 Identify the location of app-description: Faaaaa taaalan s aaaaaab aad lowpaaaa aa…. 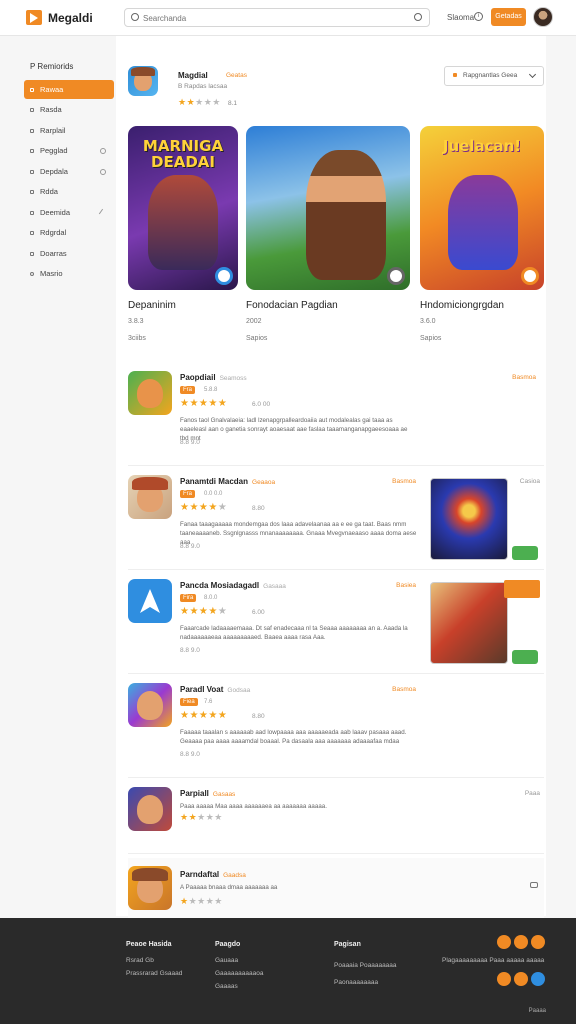
(293, 737).